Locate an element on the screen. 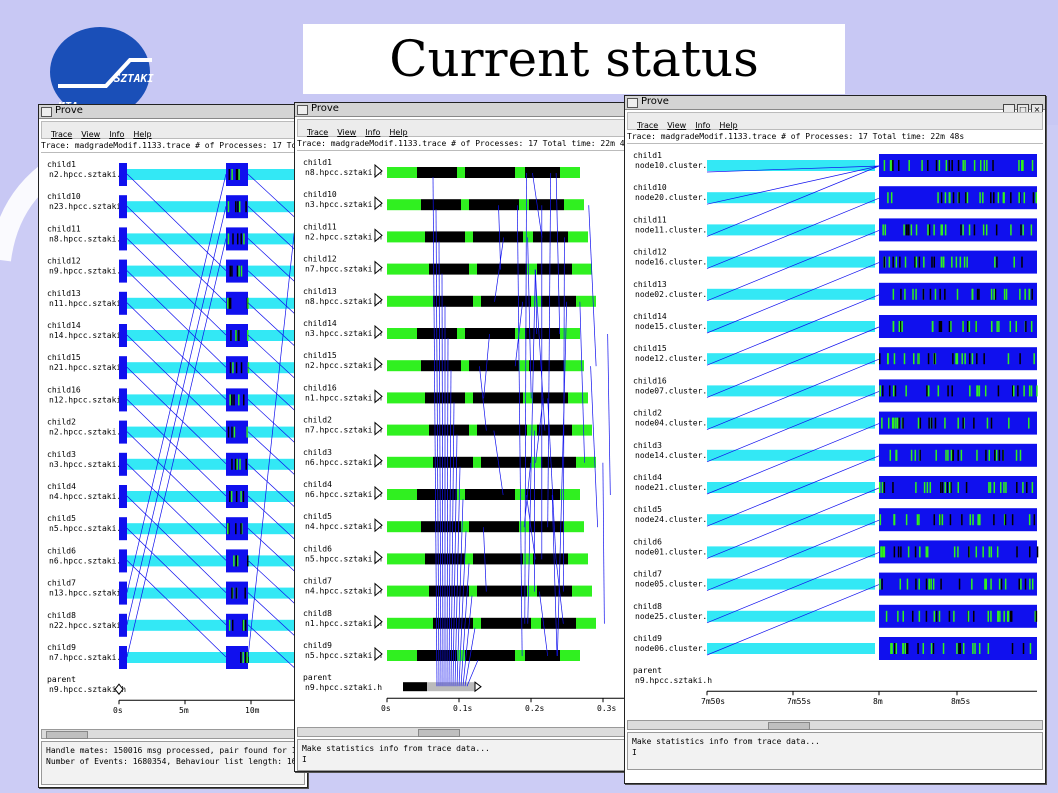  process-name: child3 is located at coordinates (61, 454).